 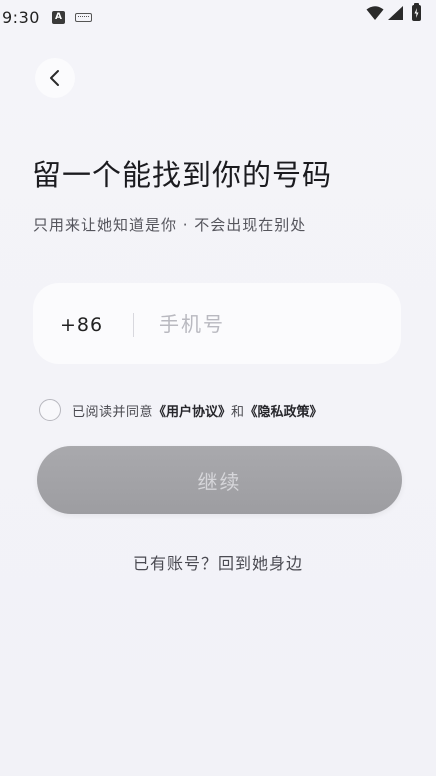 What do you see at coordinates (269, 324) in the screenshot?
I see `phone-number-input` at bounding box center [269, 324].